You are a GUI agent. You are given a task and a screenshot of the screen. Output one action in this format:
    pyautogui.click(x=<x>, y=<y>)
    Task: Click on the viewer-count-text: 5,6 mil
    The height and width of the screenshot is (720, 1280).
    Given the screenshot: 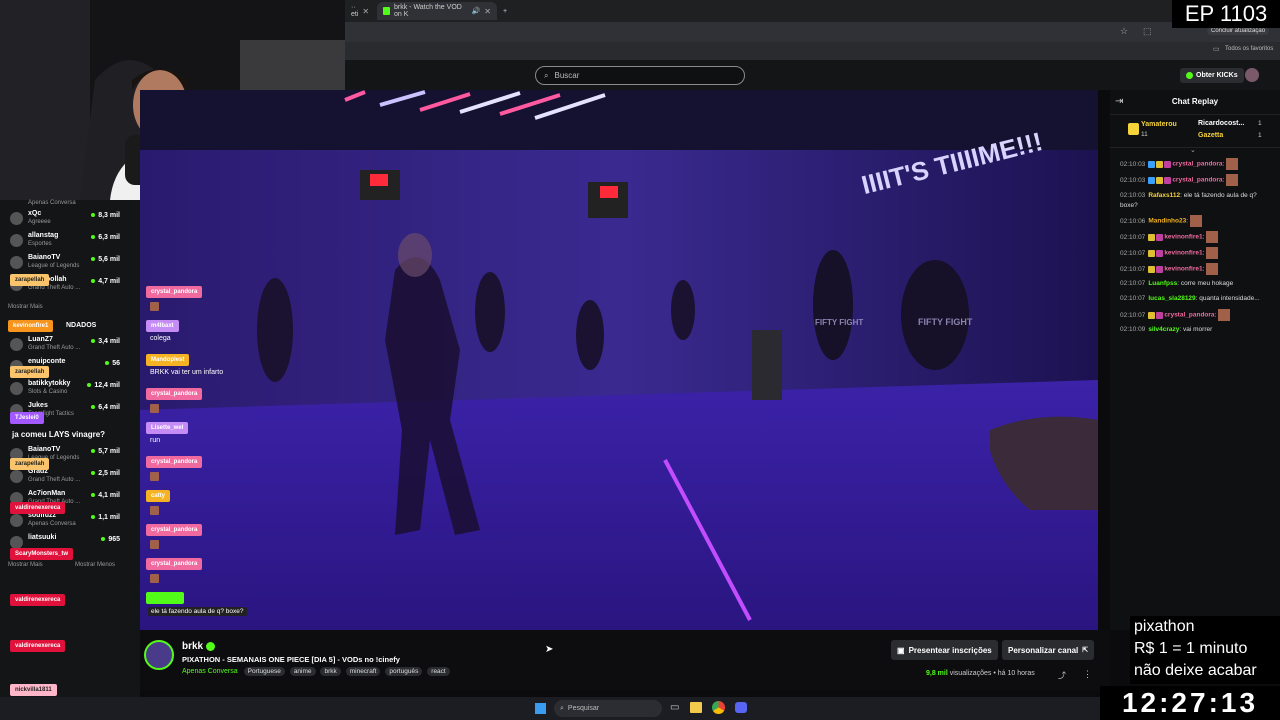 What is the action you would take?
    pyautogui.click(x=109, y=259)
    